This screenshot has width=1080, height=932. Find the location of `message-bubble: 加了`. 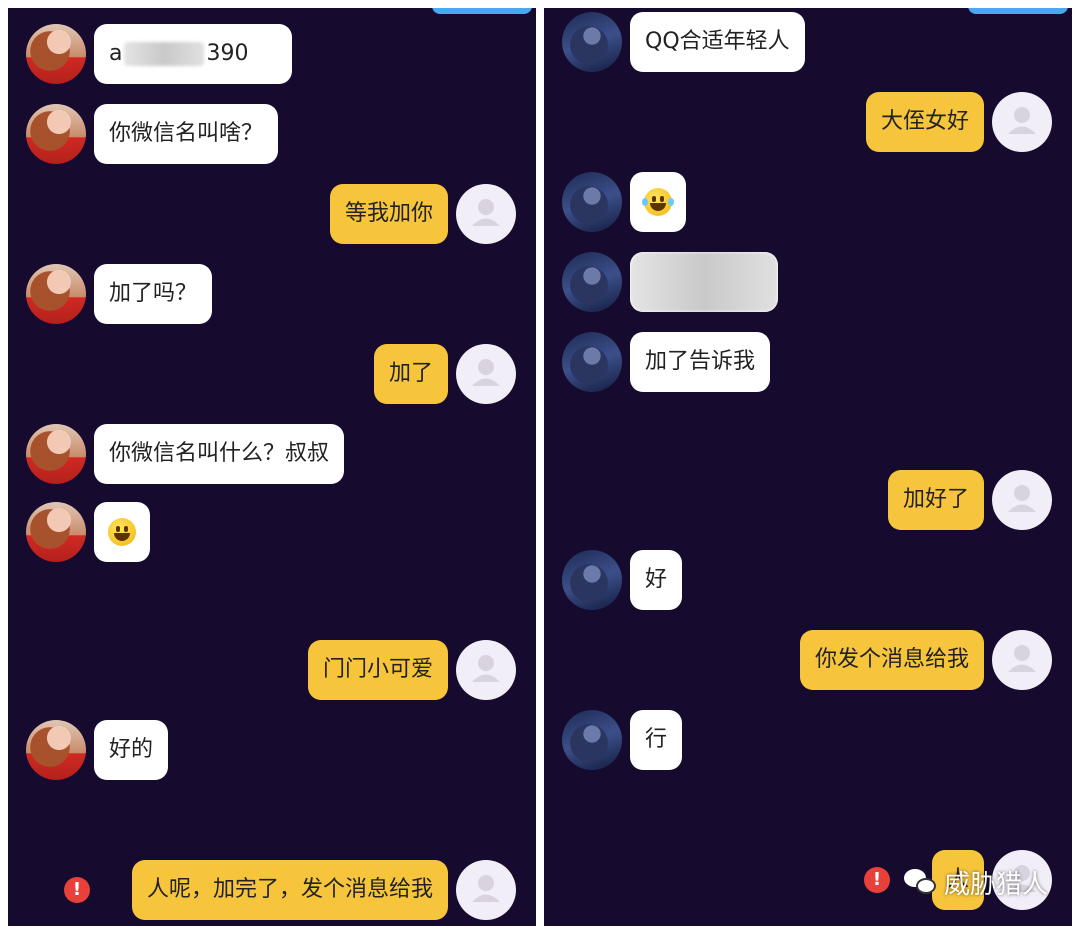

message-bubble: 加了 is located at coordinates (410, 374).